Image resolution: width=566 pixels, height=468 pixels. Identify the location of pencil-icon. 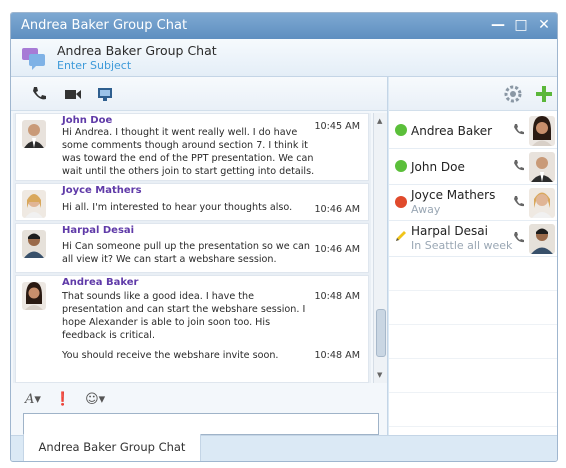
(401, 236).